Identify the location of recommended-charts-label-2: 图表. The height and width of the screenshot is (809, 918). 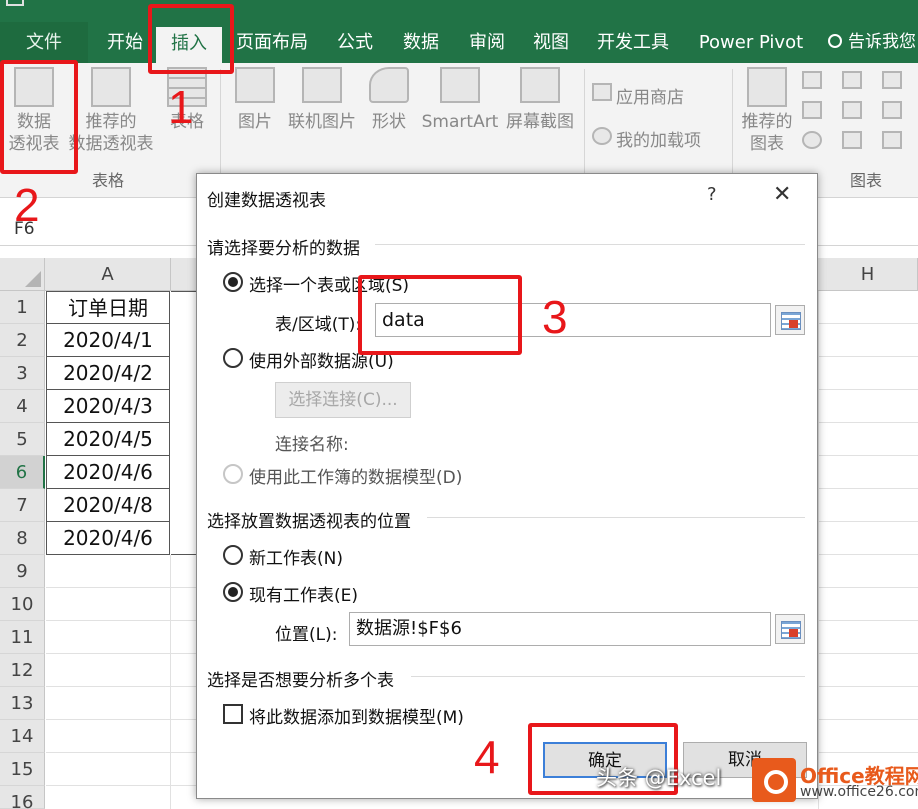
(767, 144).